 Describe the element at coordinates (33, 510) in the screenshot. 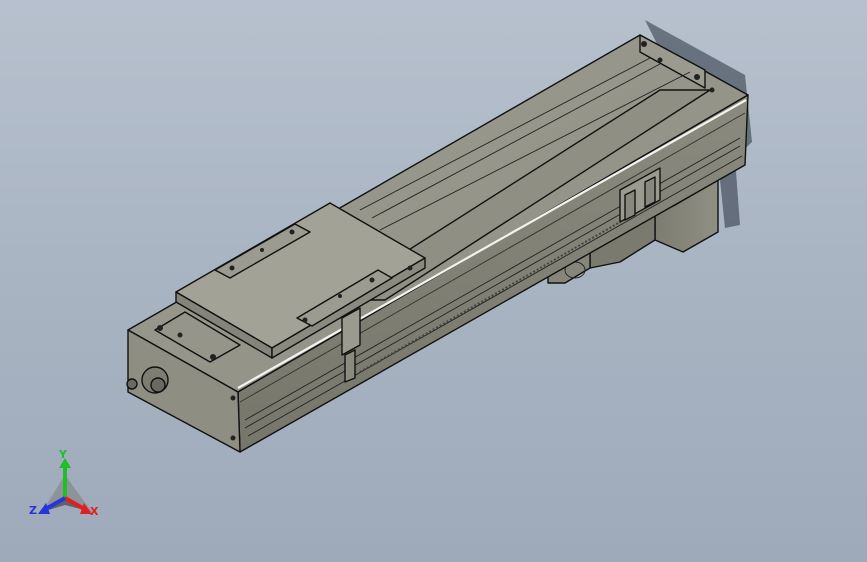

I see `z-axis-label: Z` at that location.